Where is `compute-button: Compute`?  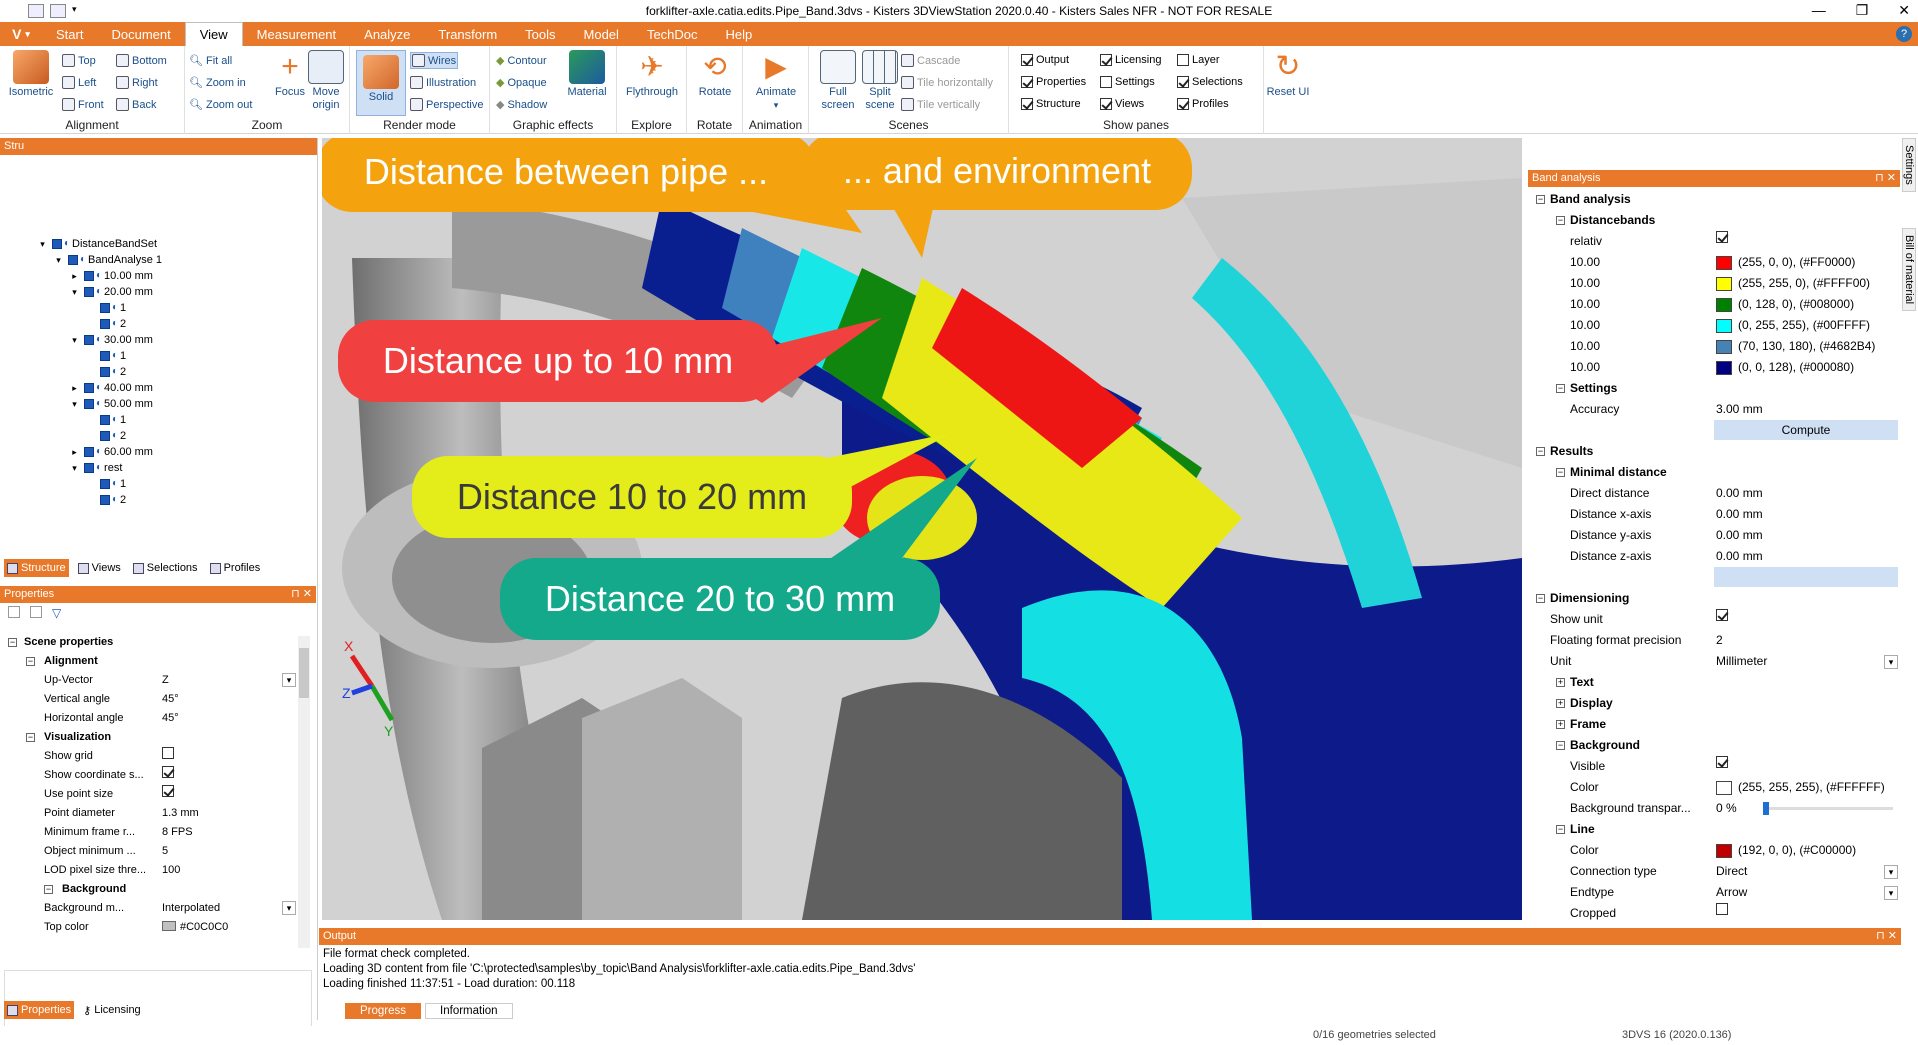
compute-button: Compute is located at coordinates (1806, 430).